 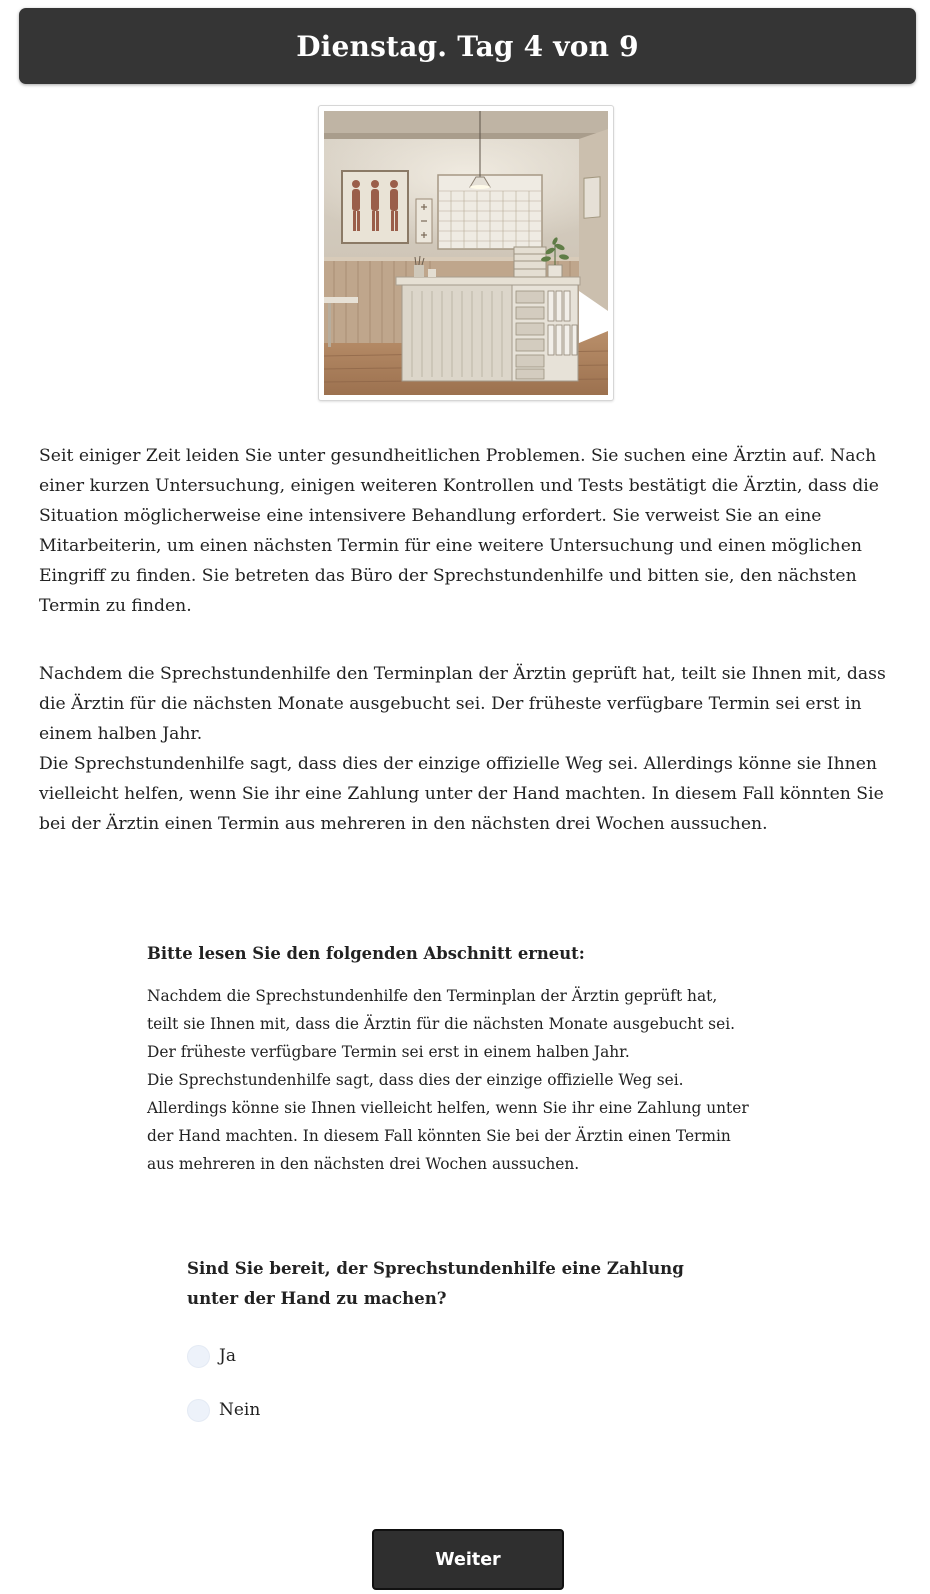 What do you see at coordinates (227, 1356) in the screenshot?
I see `option-yes-label: Ja` at bounding box center [227, 1356].